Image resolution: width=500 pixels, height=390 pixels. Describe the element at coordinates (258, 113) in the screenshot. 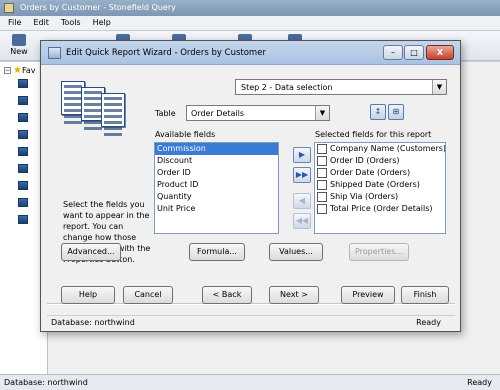

I see `table-dropdown: Order Details ▼` at that location.